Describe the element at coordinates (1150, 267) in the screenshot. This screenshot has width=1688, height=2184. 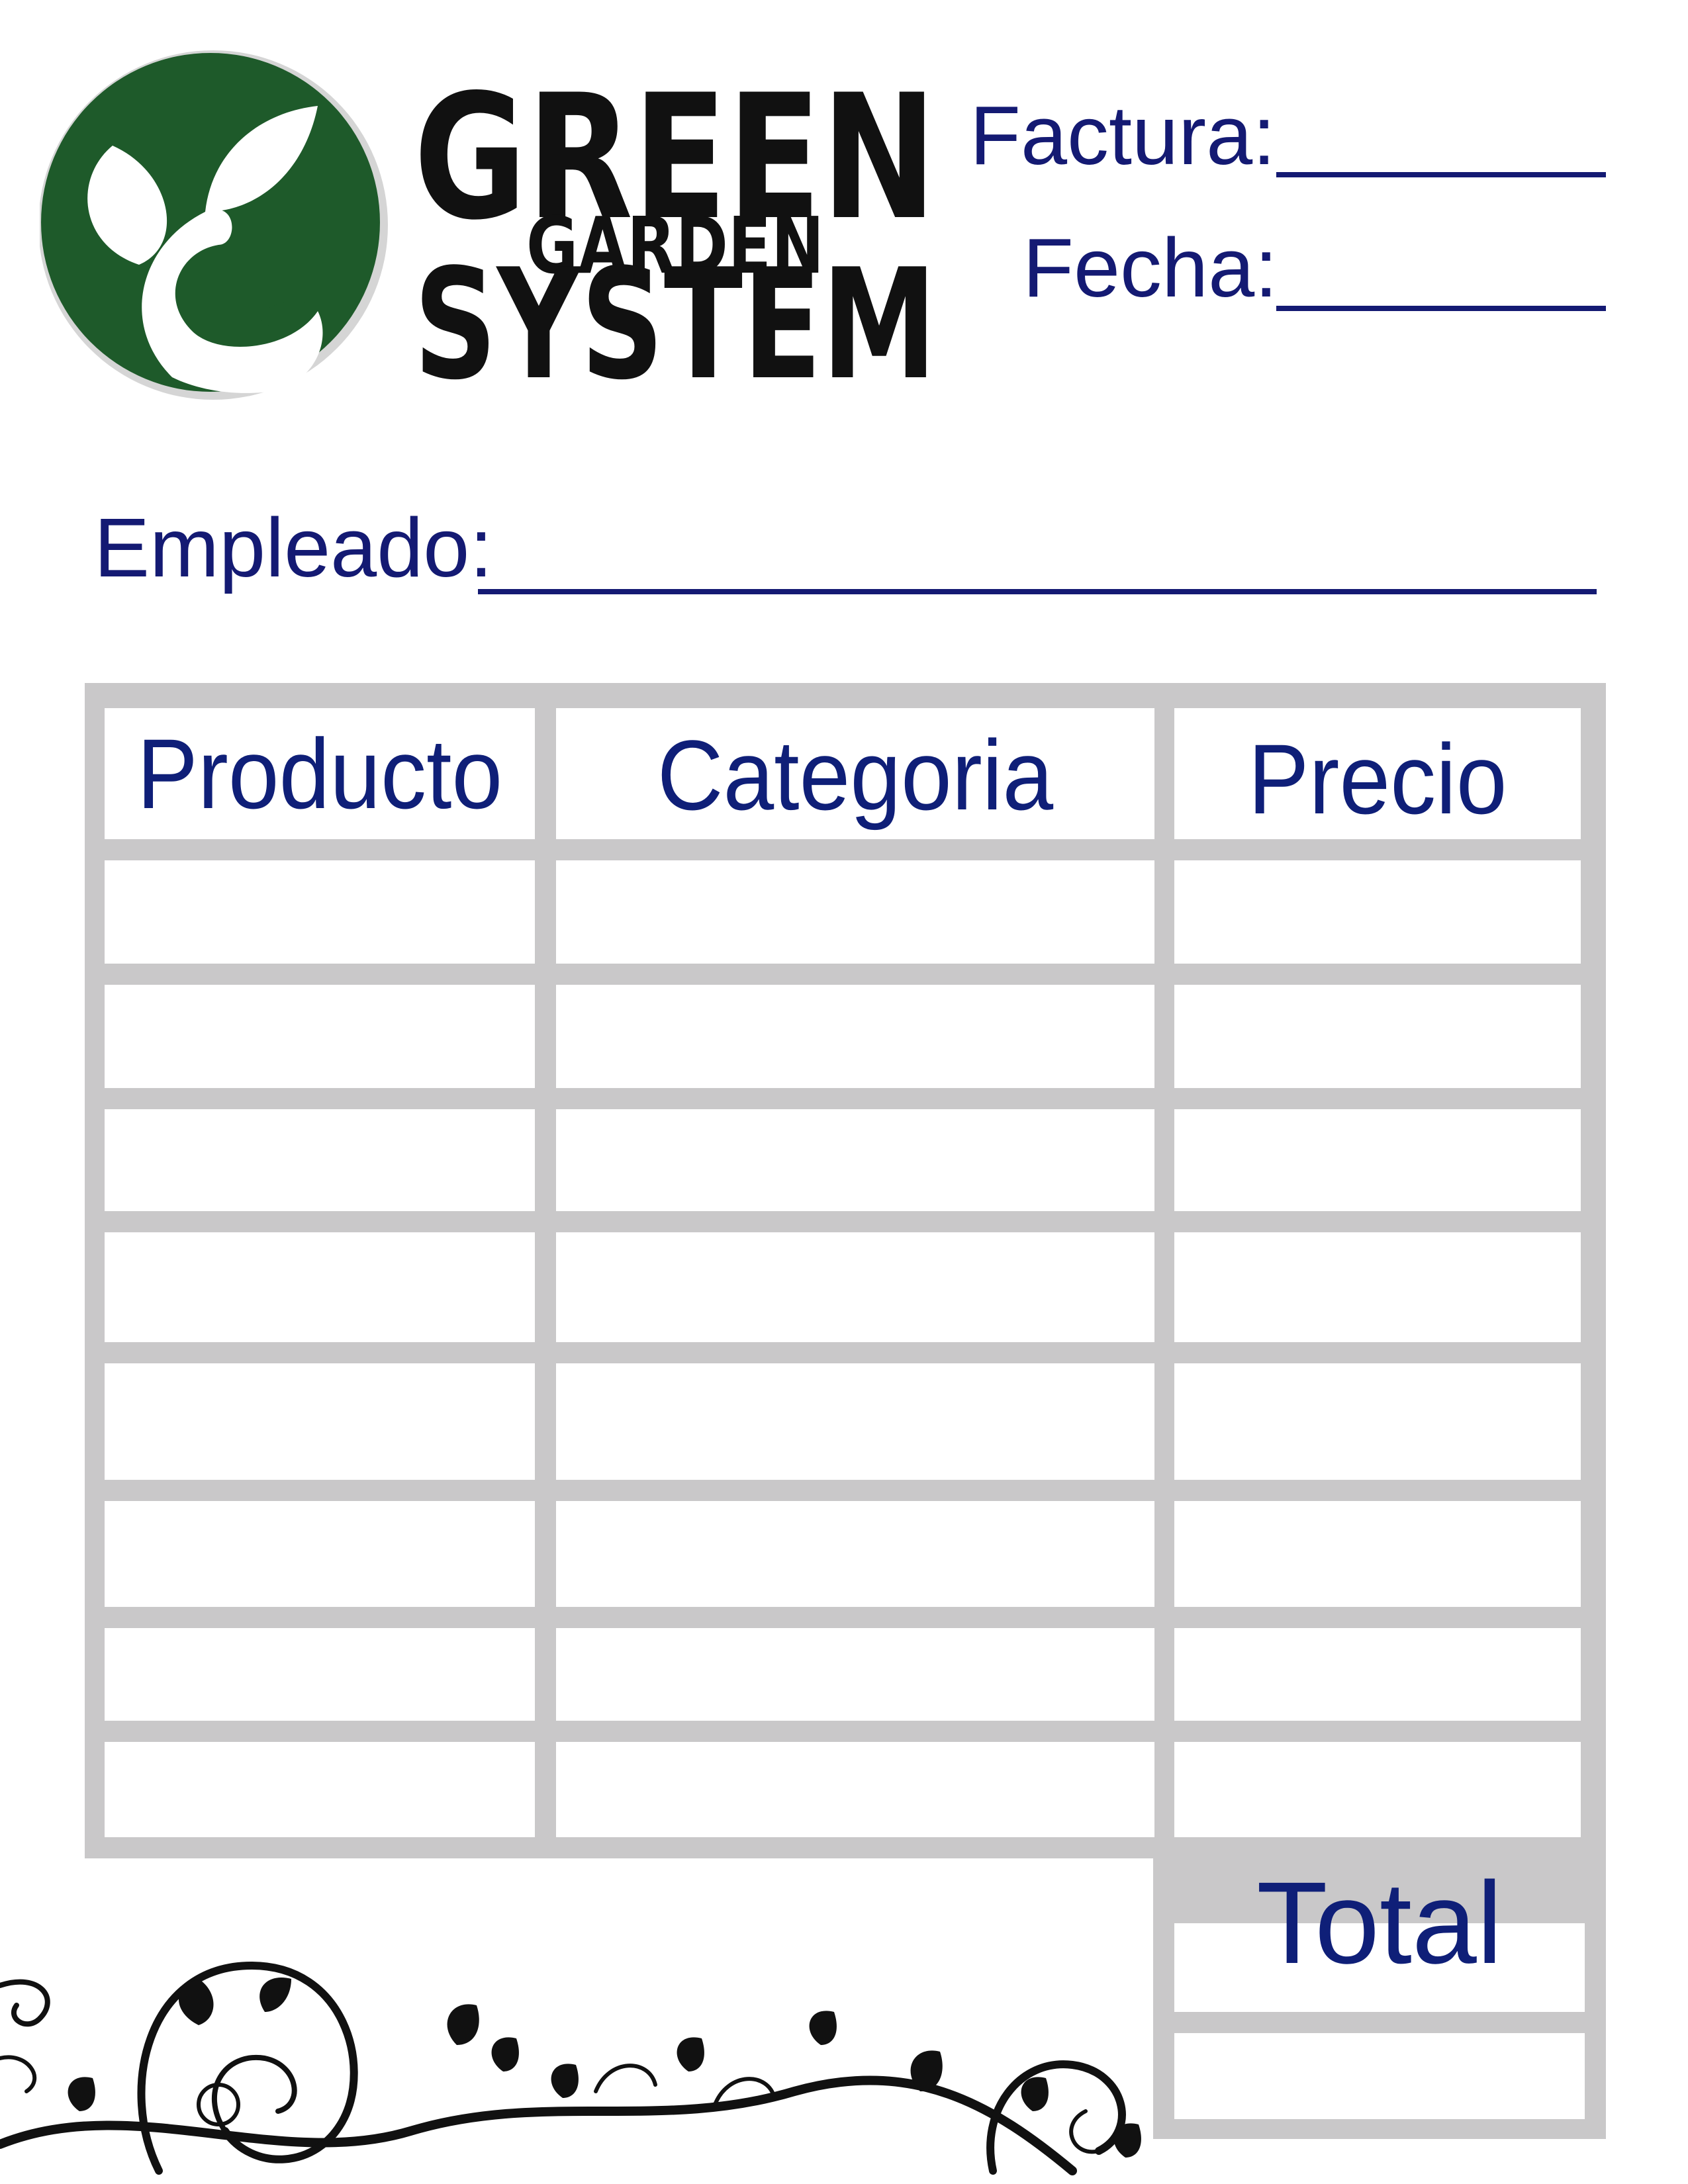
I see `date-label: Fecha:` at that location.